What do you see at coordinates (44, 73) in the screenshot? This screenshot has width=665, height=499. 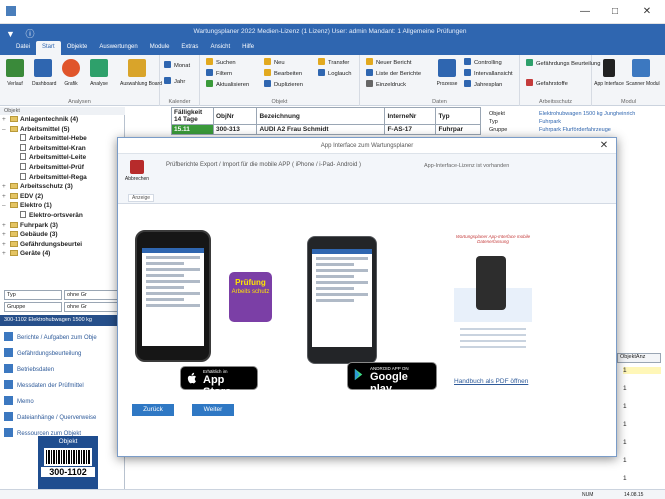 I see `dashboard-button: Dashboard` at bounding box center [44, 73].